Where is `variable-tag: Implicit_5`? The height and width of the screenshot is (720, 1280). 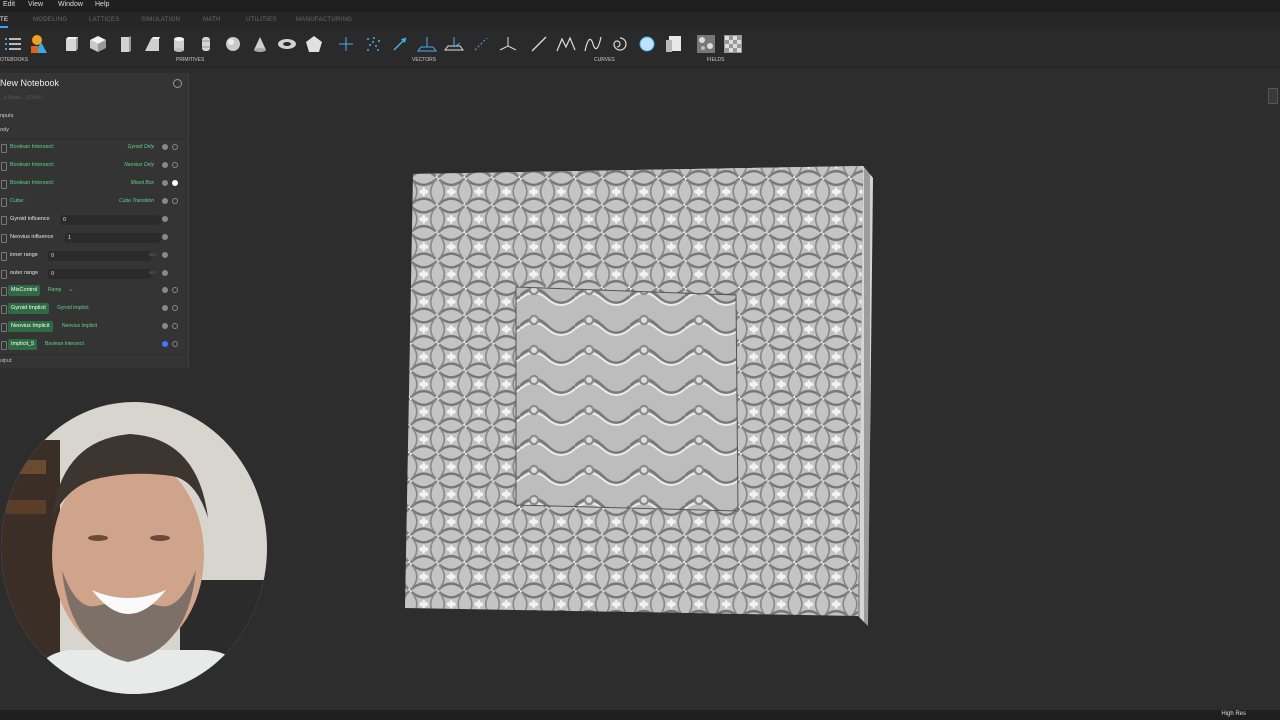
variable-tag: Implicit_5 is located at coordinates (23, 344).